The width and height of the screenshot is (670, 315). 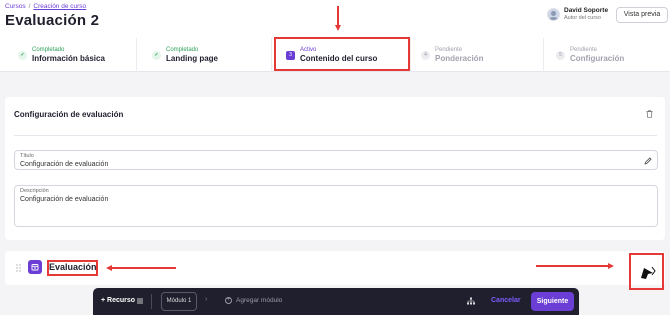 What do you see at coordinates (192, 58) in the screenshot?
I see `step-name: Landing page` at bounding box center [192, 58].